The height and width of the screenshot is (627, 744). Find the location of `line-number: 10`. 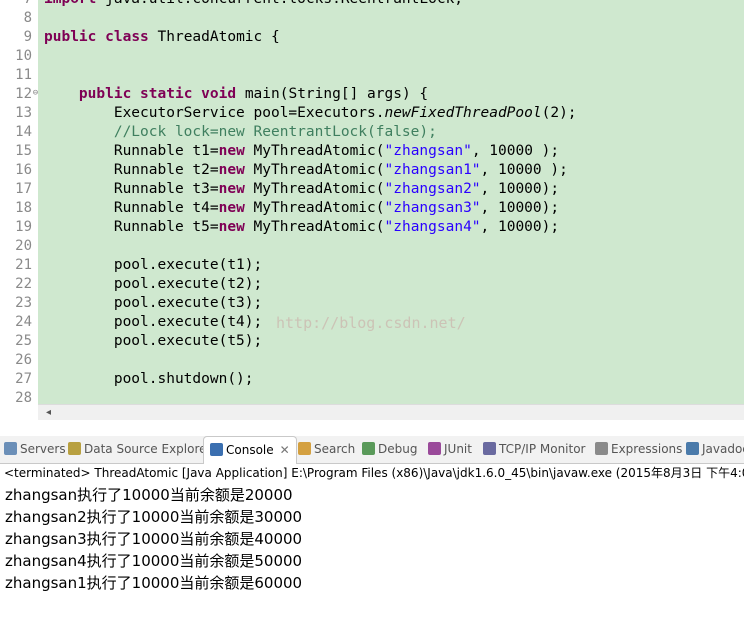

line-number: 10 is located at coordinates (23, 56).